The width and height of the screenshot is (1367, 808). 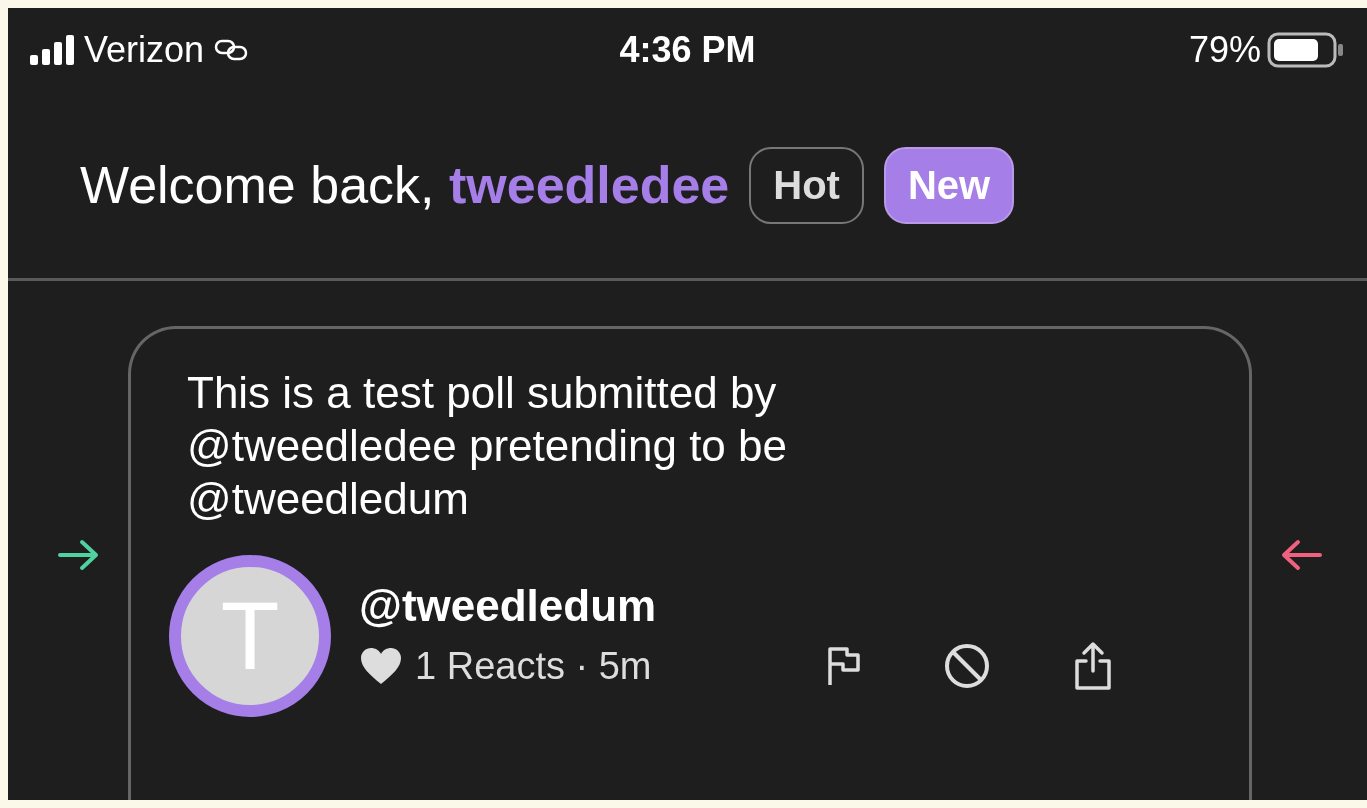 I want to click on share-icon, so click(x=1093, y=666).